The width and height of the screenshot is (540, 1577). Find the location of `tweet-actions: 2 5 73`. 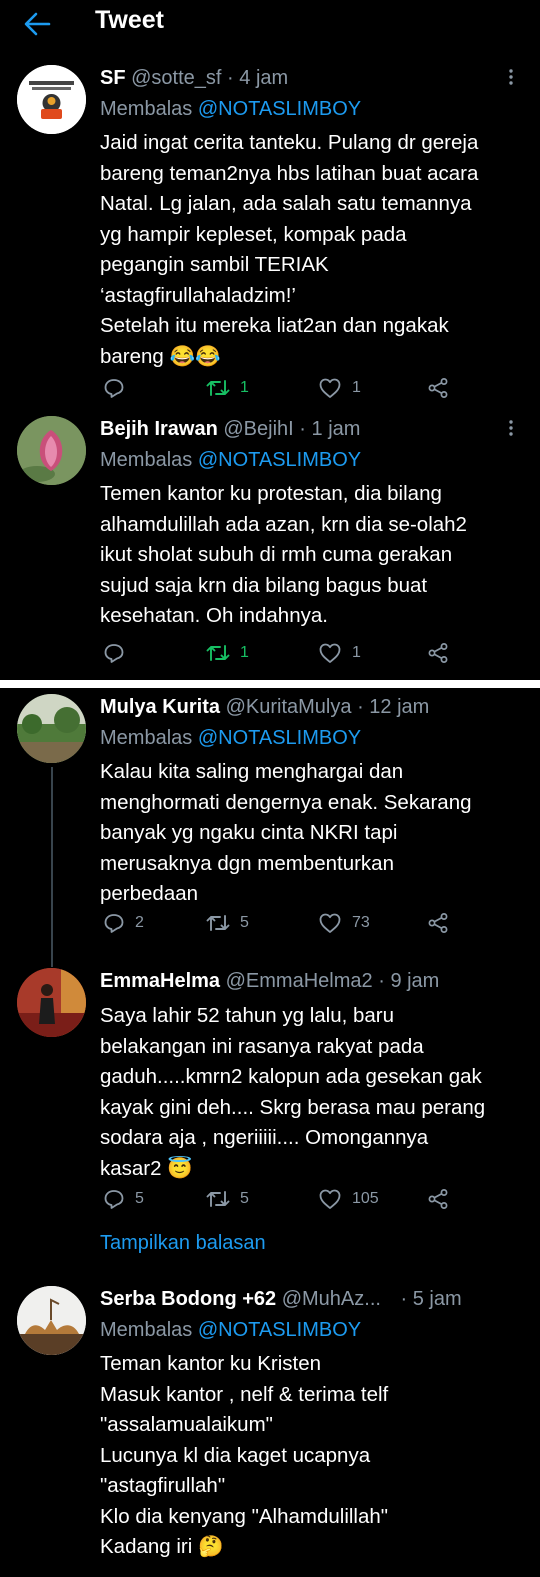

tweet-actions: 2 5 73 is located at coordinates (270, 923).